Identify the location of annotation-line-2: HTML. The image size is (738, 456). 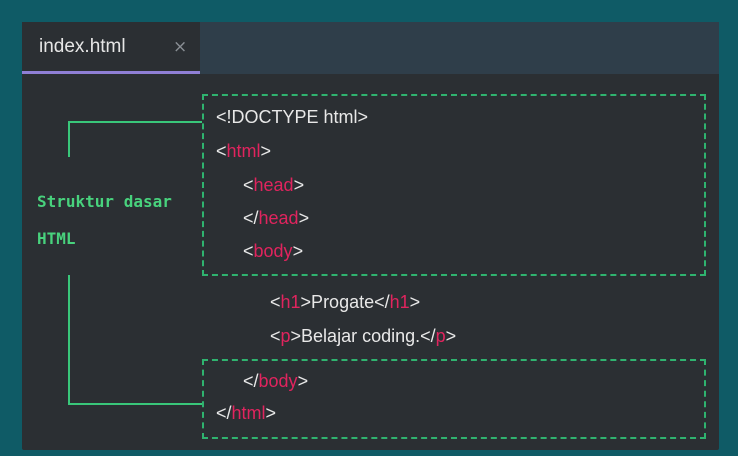
(56, 238).